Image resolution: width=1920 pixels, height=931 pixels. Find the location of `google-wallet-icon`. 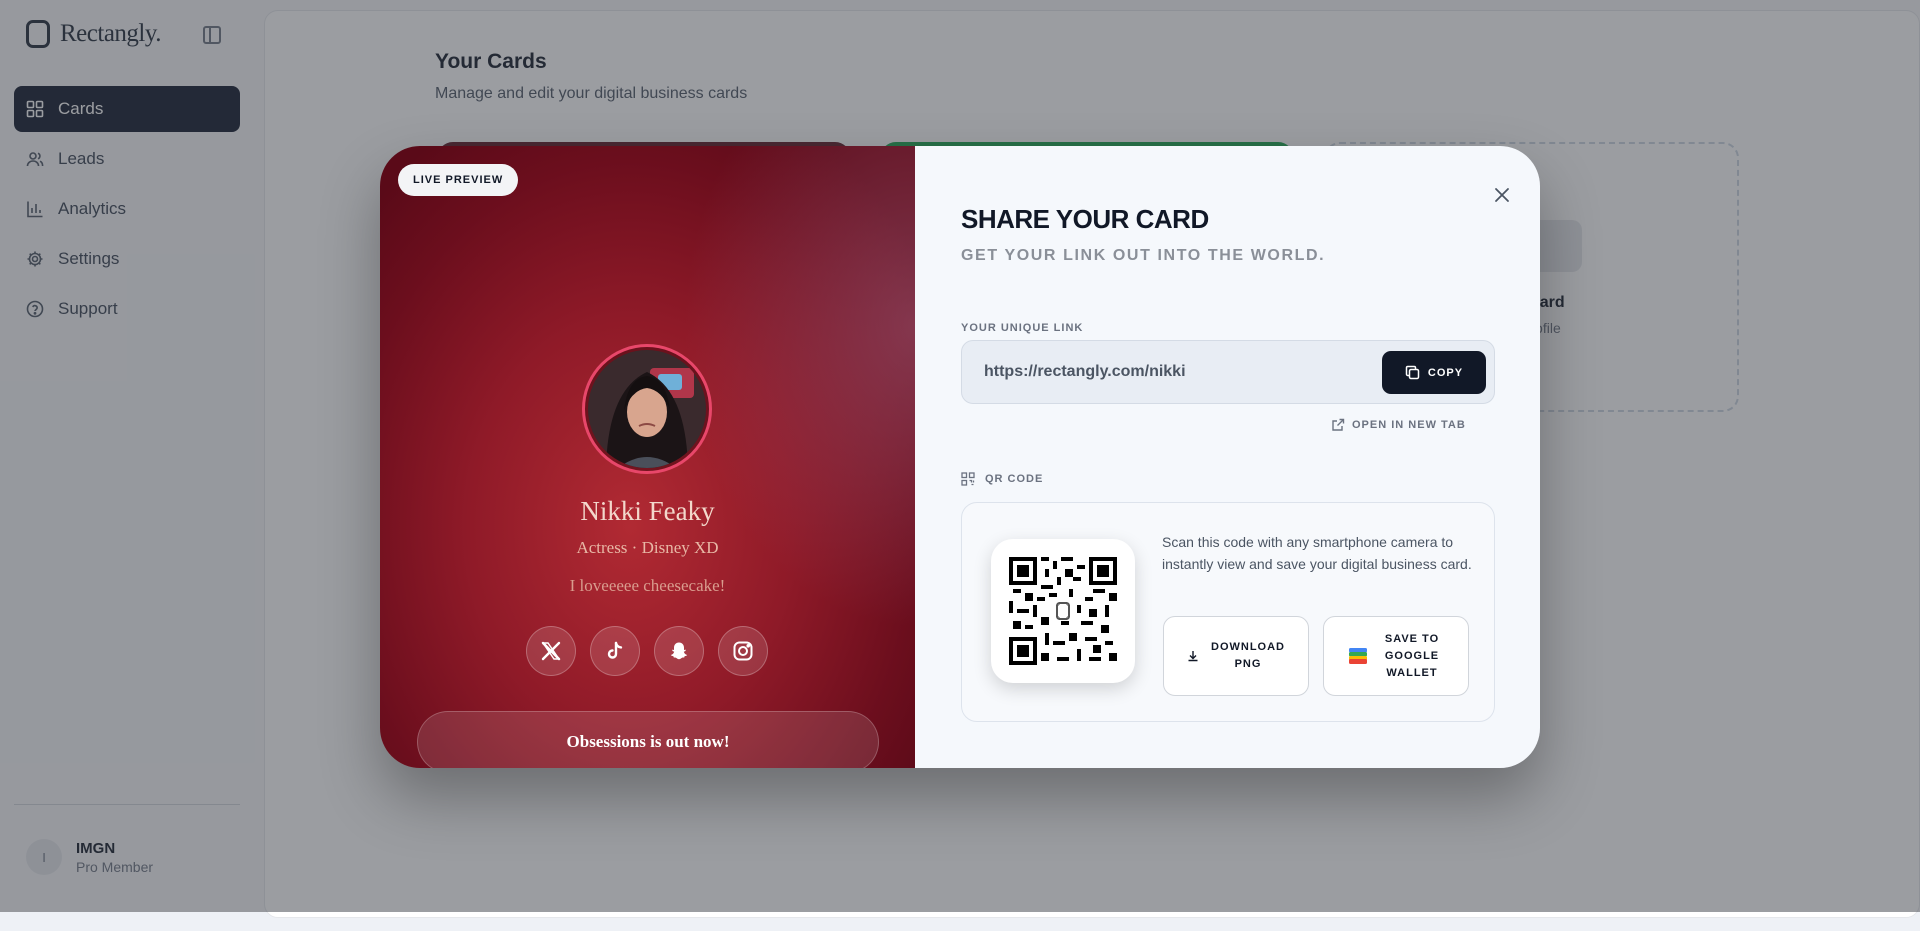

google-wallet-icon is located at coordinates (1358, 656).